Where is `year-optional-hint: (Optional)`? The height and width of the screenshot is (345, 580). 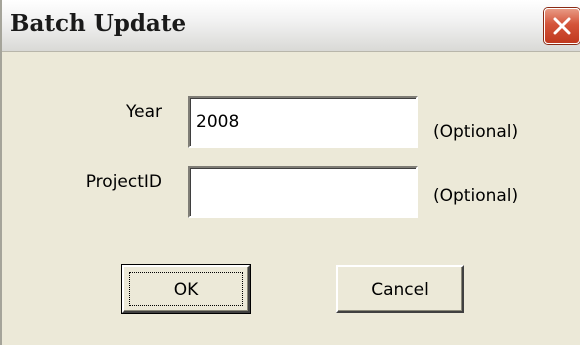 year-optional-hint: (Optional) is located at coordinates (476, 132).